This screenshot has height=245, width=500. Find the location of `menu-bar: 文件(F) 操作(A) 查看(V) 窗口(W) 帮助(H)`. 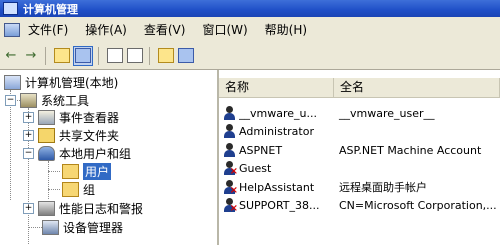

menu-bar: 文件(F) 操作(A) 查看(V) 窗口(W) 帮助(H) is located at coordinates (250, 30).